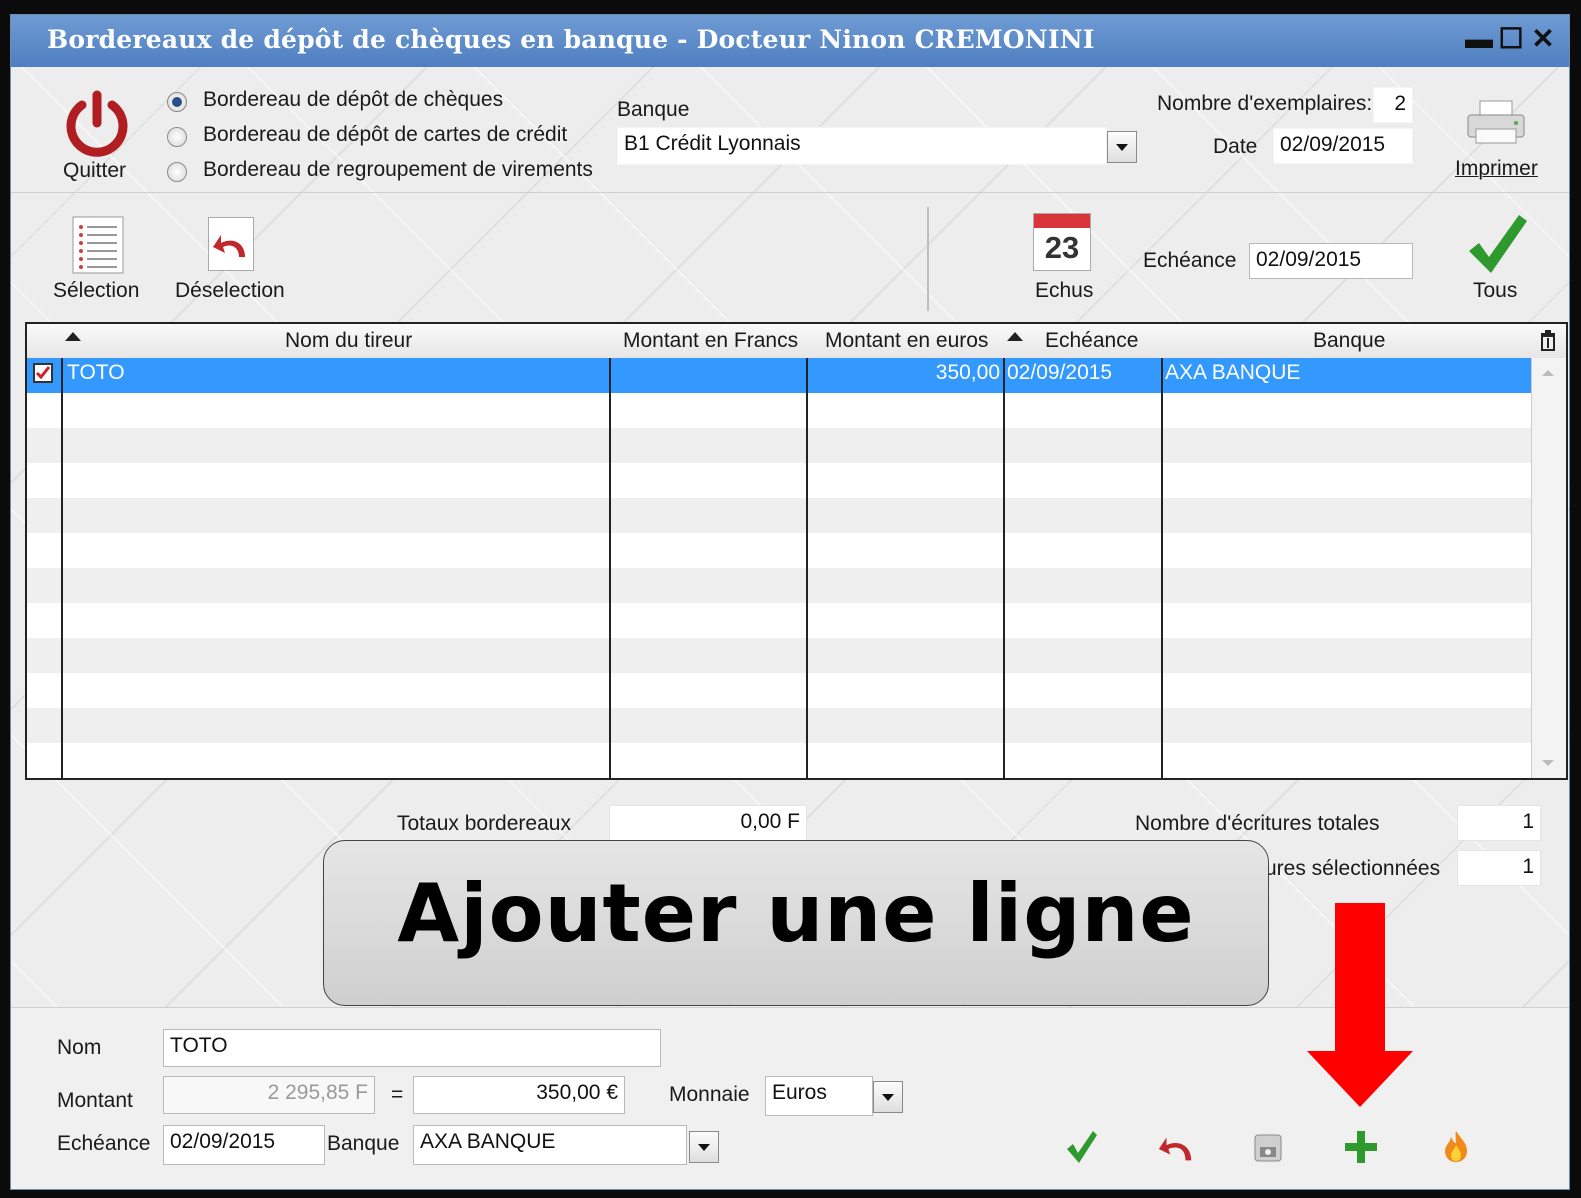 The width and height of the screenshot is (1581, 1198). What do you see at coordinates (398, 170) in the screenshot?
I see `radio-virements-label: Bordereau de regroupement de virements` at bounding box center [398, 170].